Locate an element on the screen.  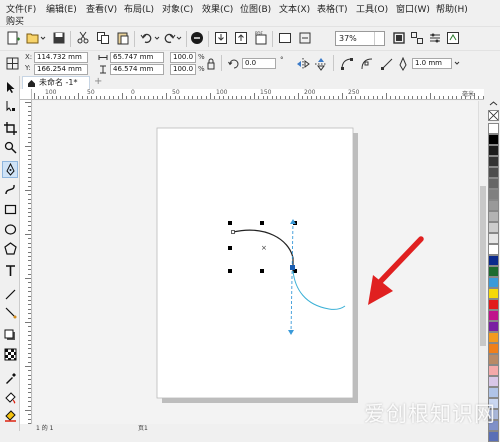
artistic-media-icon is located at coordinates (10, 189).